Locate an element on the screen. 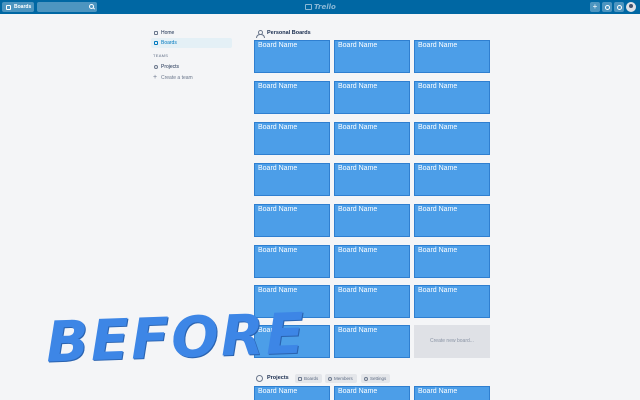 This screenshot has height=400, width=640. create-team-label: Create a team is located at coordinates (177, 78).